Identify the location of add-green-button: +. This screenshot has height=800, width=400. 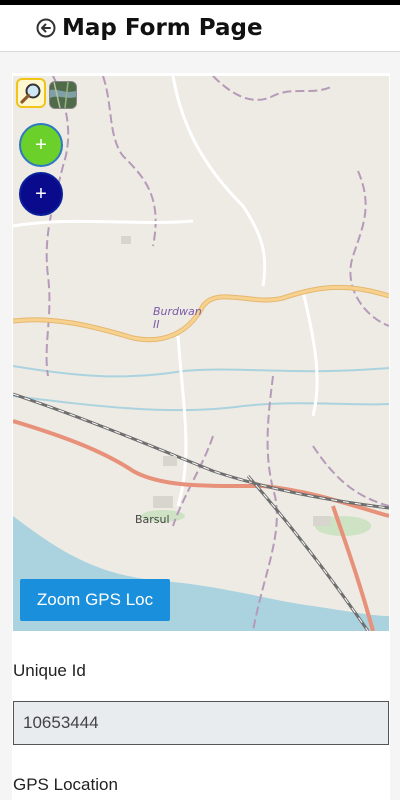
(41, 145).